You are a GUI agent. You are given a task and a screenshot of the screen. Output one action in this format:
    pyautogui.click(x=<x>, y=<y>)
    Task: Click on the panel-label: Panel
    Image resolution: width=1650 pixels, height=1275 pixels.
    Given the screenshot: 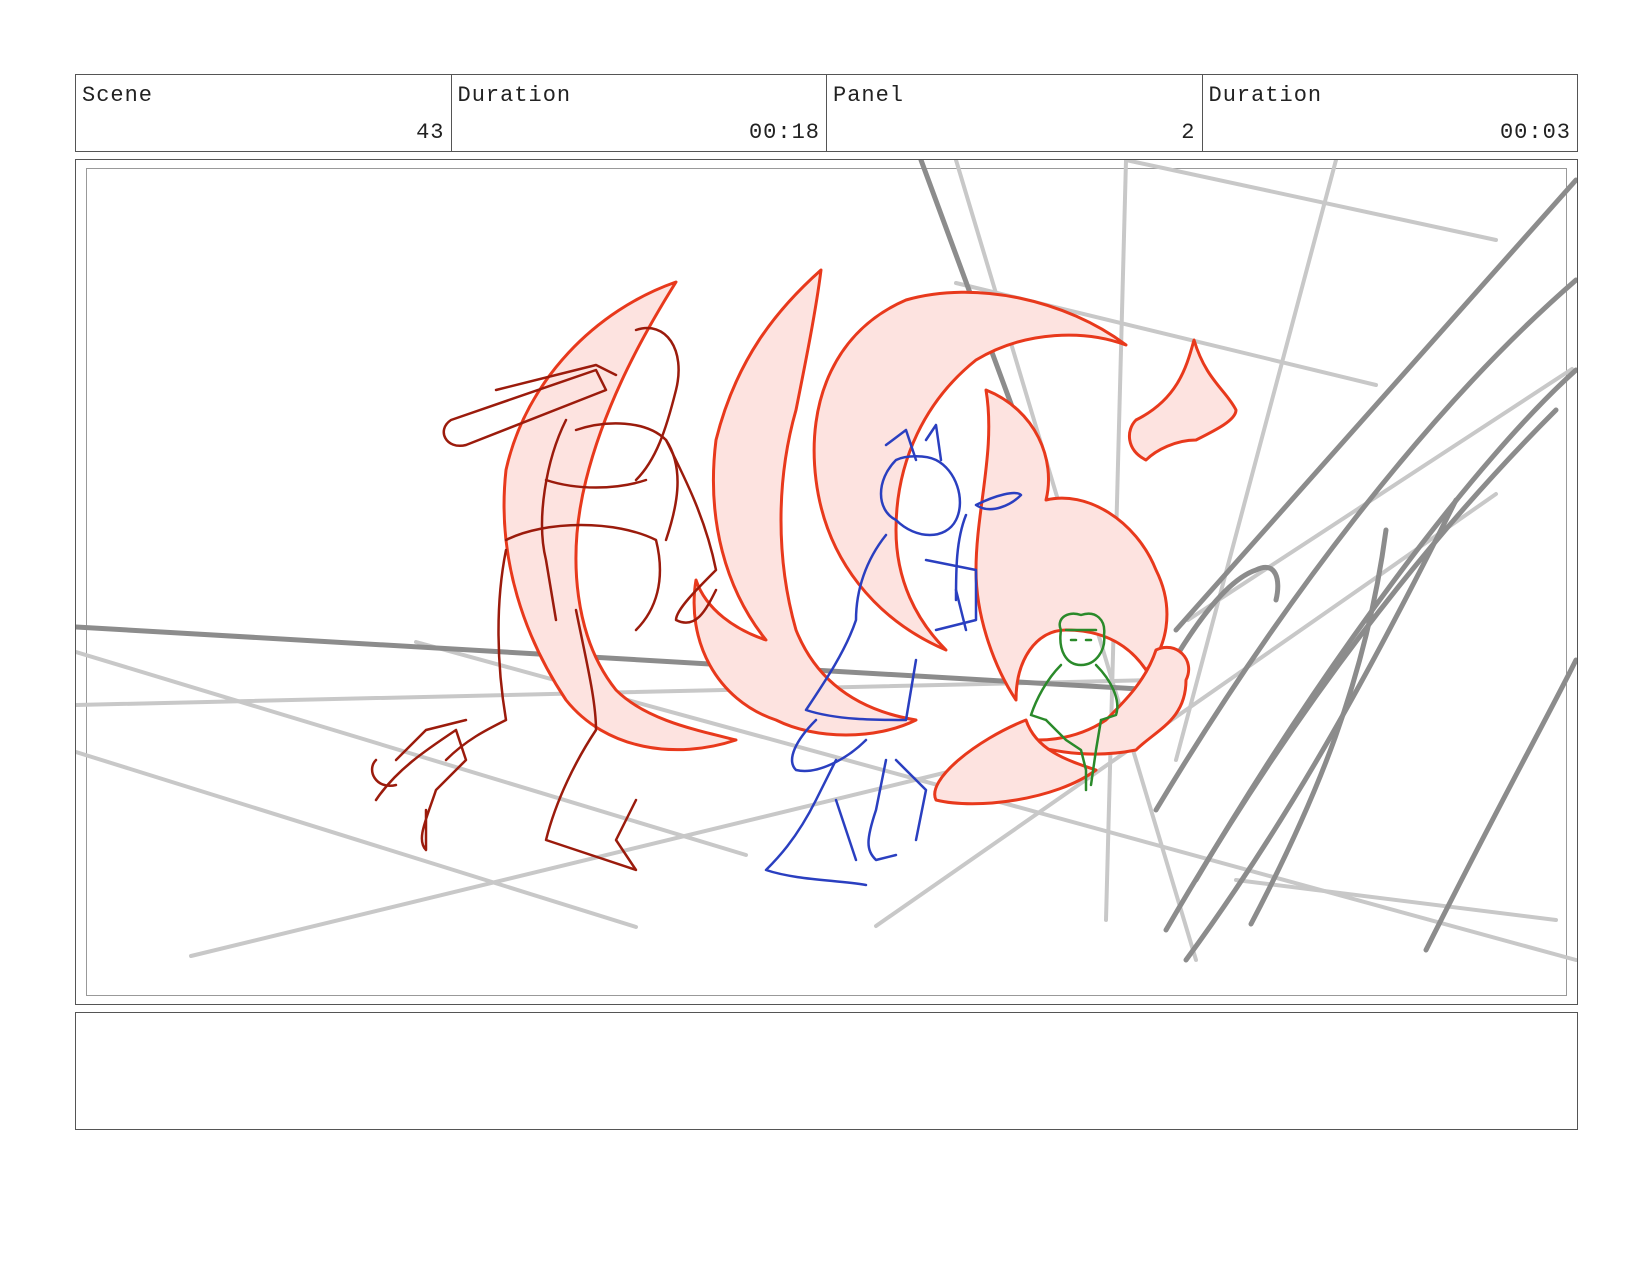 What is the action you would take?
    pyautogui.click(x=869, y=95)
    